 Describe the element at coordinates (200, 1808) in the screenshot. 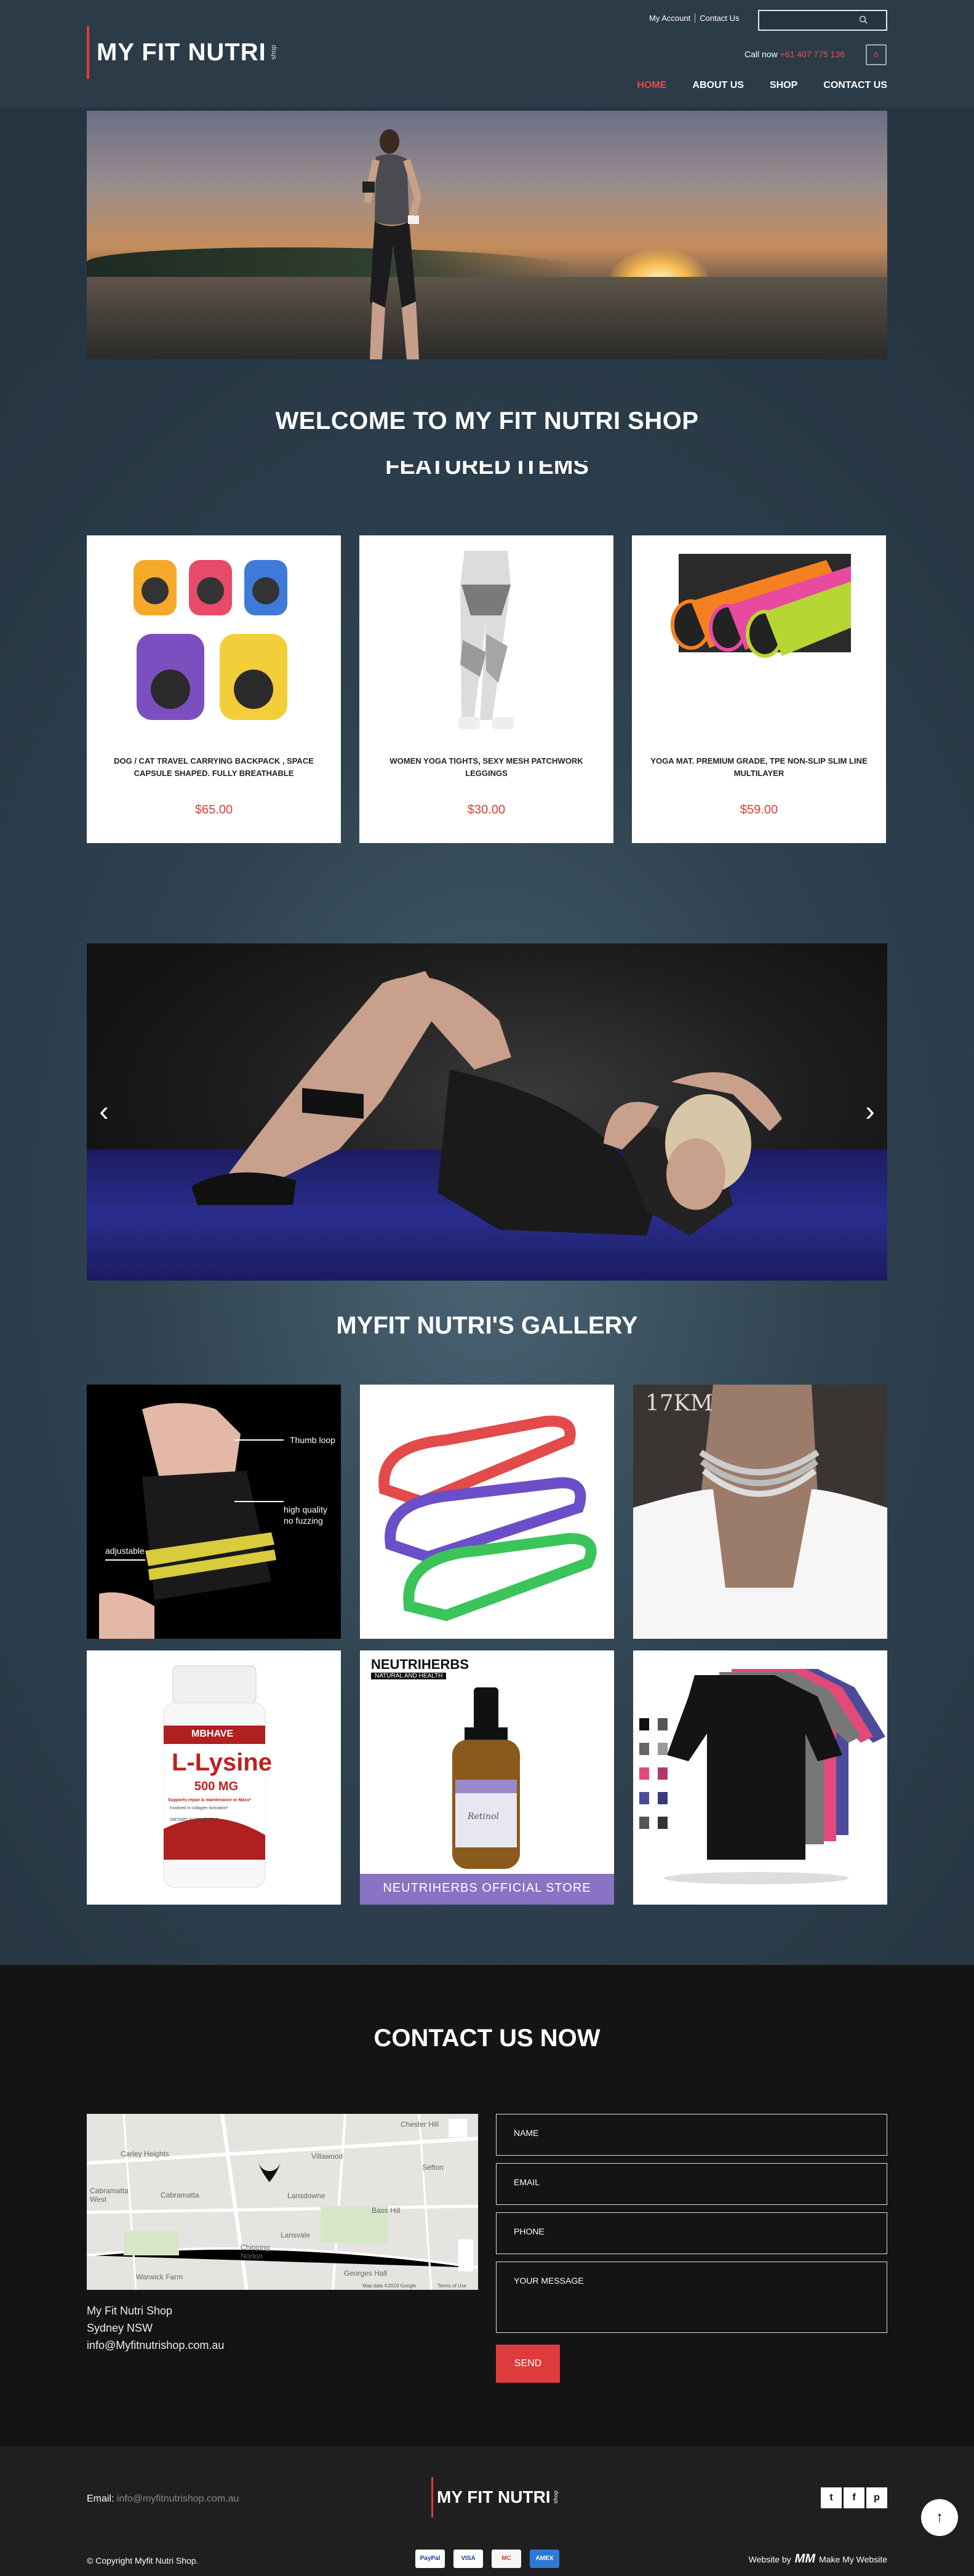

I see `lysine-claim-2: Involved in collagen formation*` at that location.